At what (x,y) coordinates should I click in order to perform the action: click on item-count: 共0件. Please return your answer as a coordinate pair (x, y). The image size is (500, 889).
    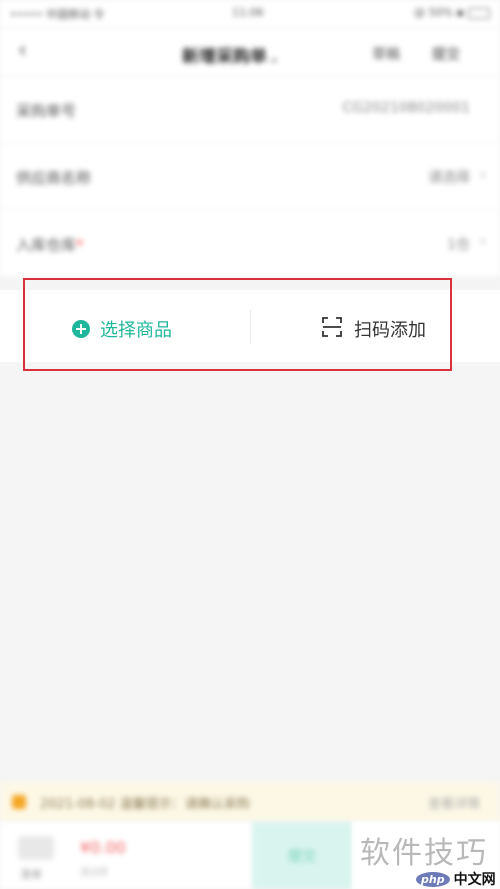
    Looking at the image, I should click on (94, 872).